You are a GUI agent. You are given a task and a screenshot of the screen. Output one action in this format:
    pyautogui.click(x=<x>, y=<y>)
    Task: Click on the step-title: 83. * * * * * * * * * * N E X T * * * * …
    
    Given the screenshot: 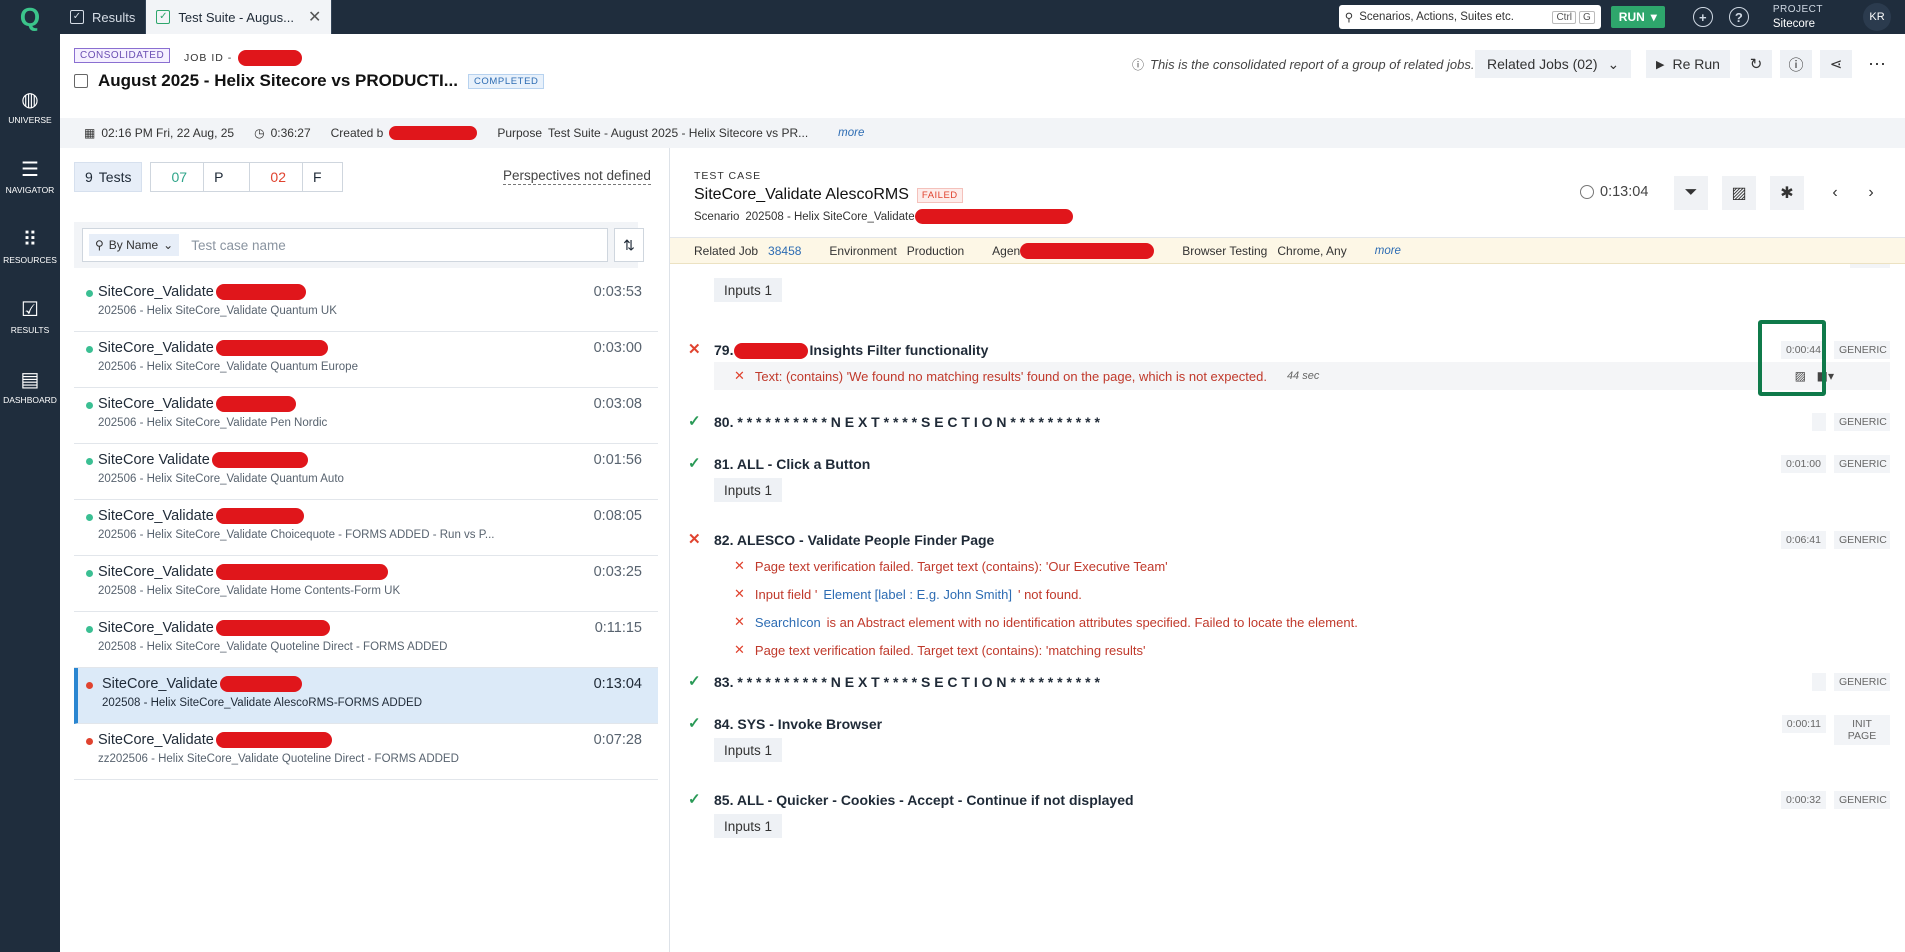 What is the action you would take?
    pyautogui.click(x=907, y=682)
    